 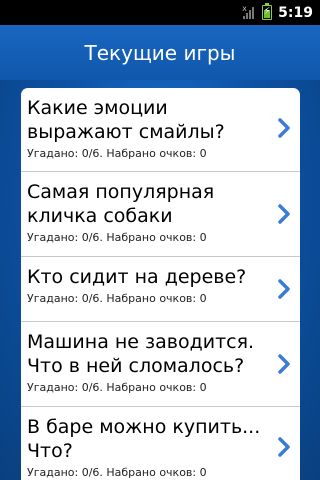 I want to click on signal-icon: x, so click(x=249, y=12).